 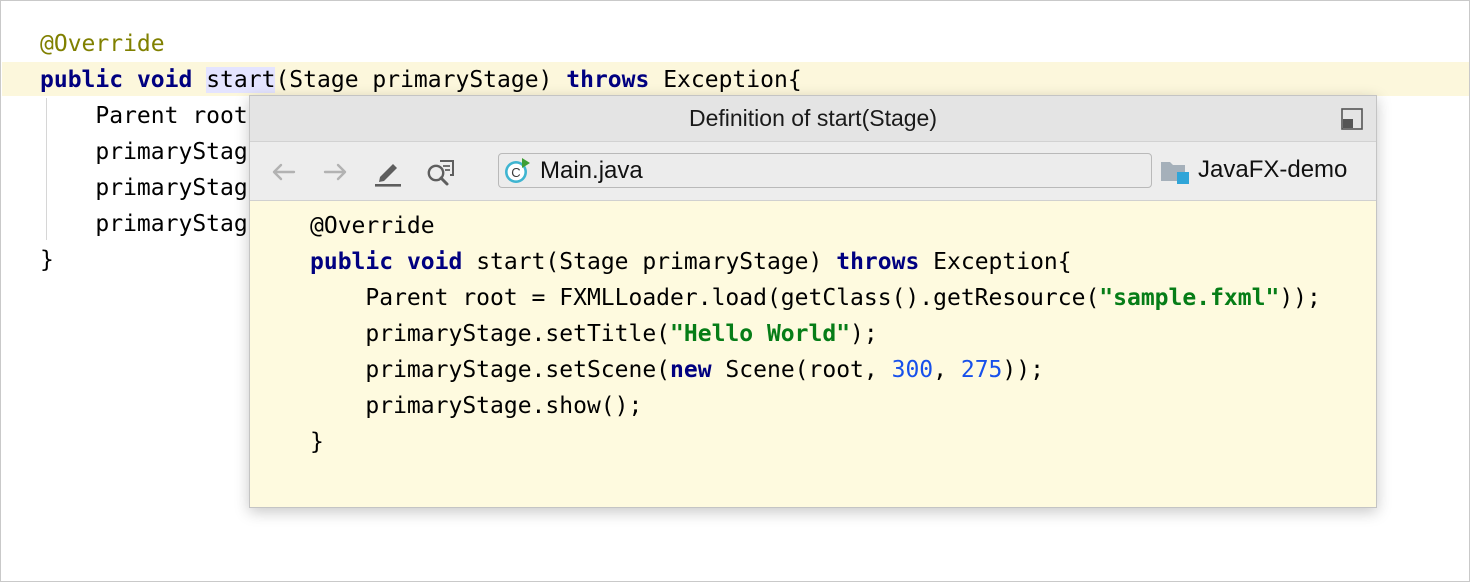 What do you see at coordinates (995, 262) in the screenshot?
I see `definition-exception: Exception{` at bounding box center [995, 262].